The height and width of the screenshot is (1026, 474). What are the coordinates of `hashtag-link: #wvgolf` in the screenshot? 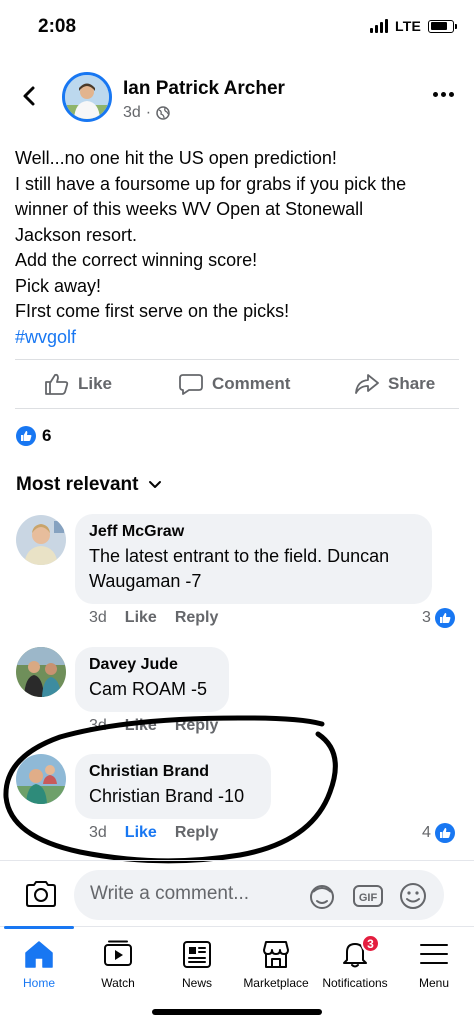 It's located at (240, 338).